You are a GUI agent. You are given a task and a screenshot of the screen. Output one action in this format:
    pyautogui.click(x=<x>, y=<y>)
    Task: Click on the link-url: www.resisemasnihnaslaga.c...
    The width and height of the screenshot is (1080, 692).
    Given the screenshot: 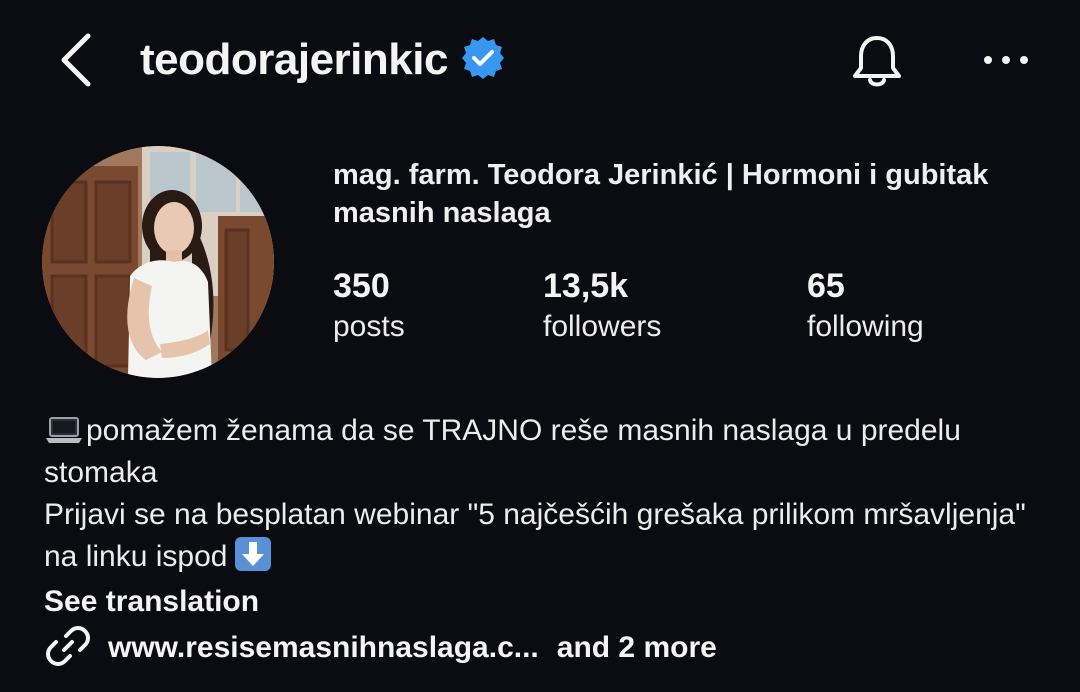 What is the action you would take?
    pyautogui.click(x=323, y=648)
    